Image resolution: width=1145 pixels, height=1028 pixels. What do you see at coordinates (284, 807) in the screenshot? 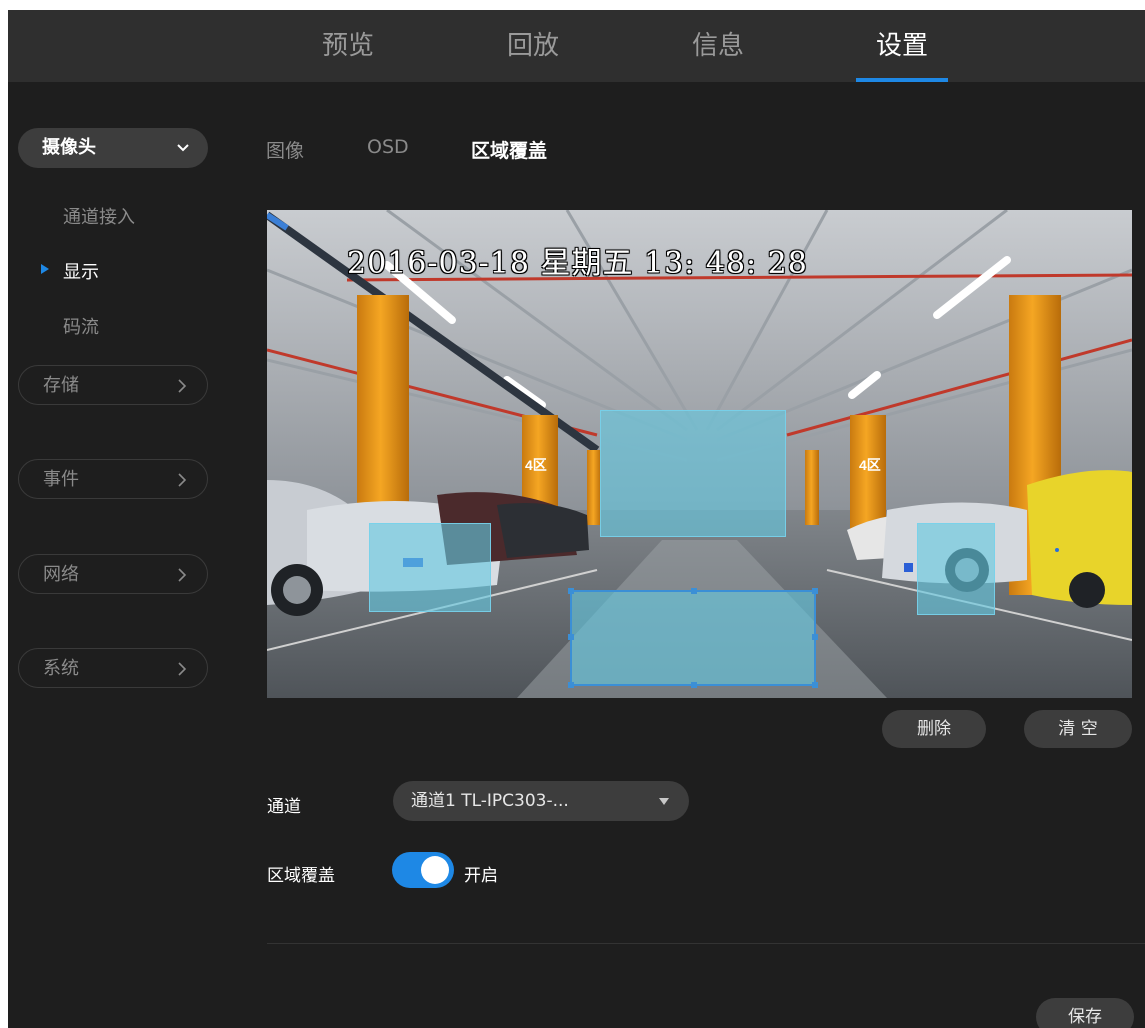
I see `channel-label: 通道` at bounding box center [284, 807].